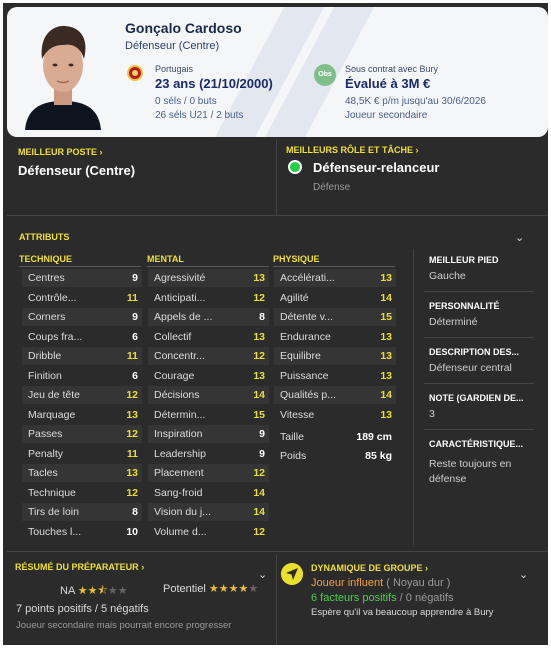 Image resolution: width=551 pixels, height=648 pixels. What do you see at coordinates (300, 356) in the screenshot?
I see `attribute-label: Equilibre` at bounding box center [300, 356].